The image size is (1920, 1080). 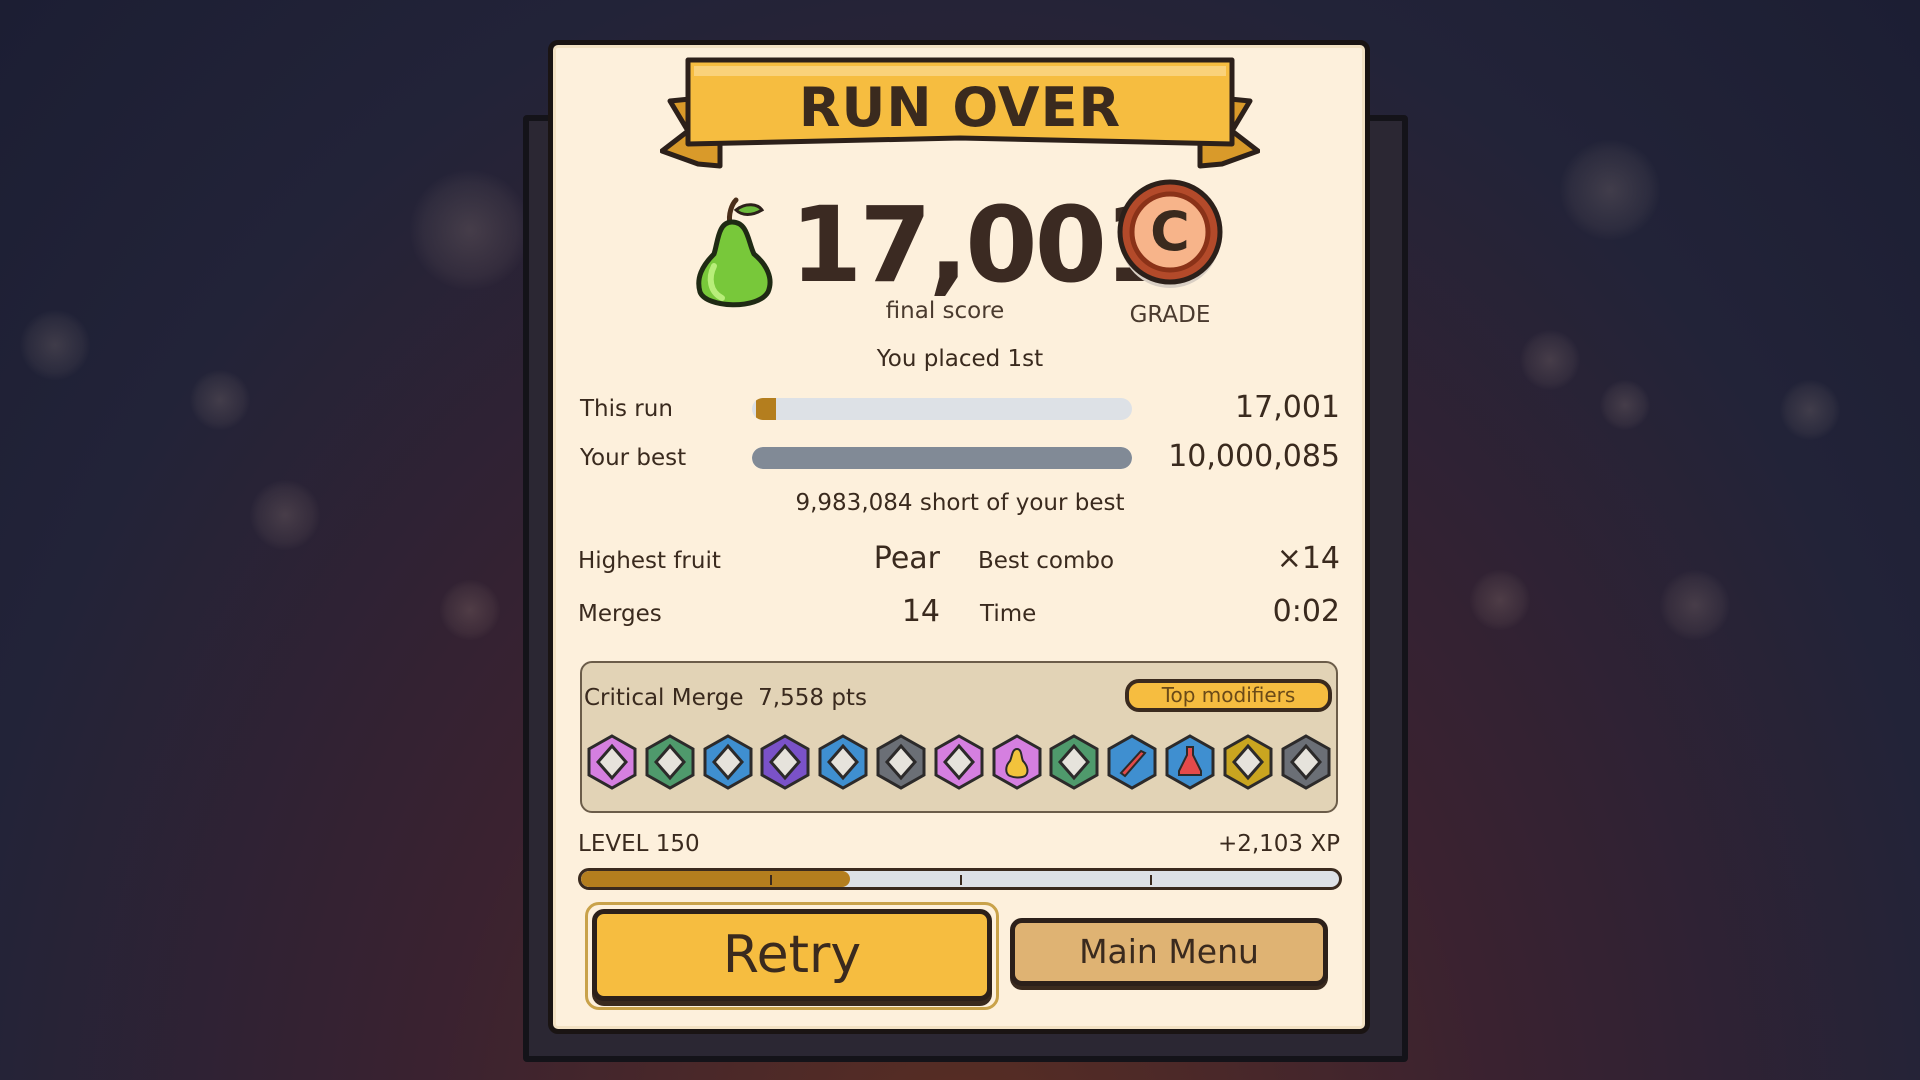 What do you see at coordinates (1308, 558) in the screenshot?
I see `best-combo-value: ×14` at bounding box center [1308, 558].